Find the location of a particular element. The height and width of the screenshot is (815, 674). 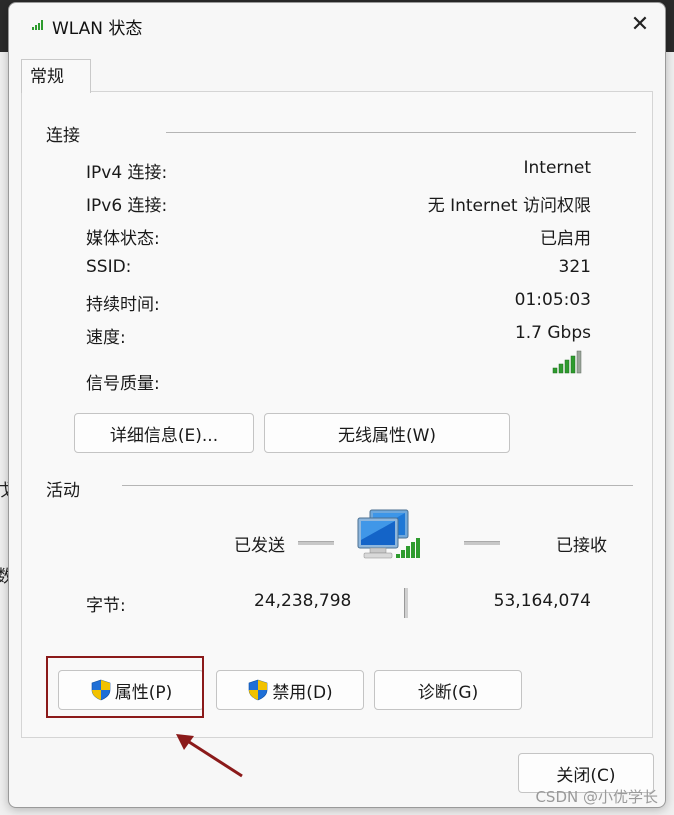

signal-quality-icon is located at coordinates (567, 362).